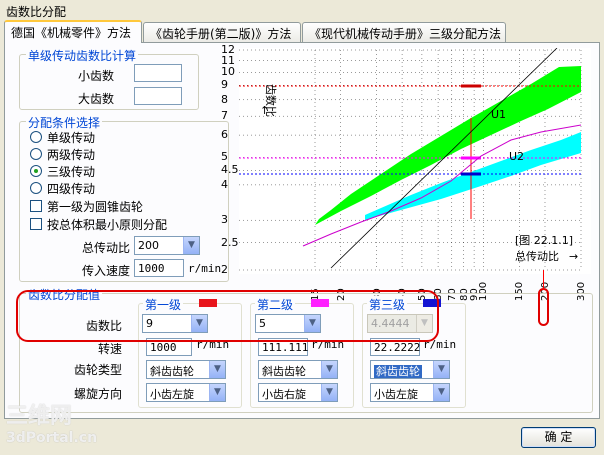 This screenshot has width=604, height=455. What do you see at coordinates (224, 220) in the screenshot?
I see `y-tick-label: 3` at bounding box center [224, 220].